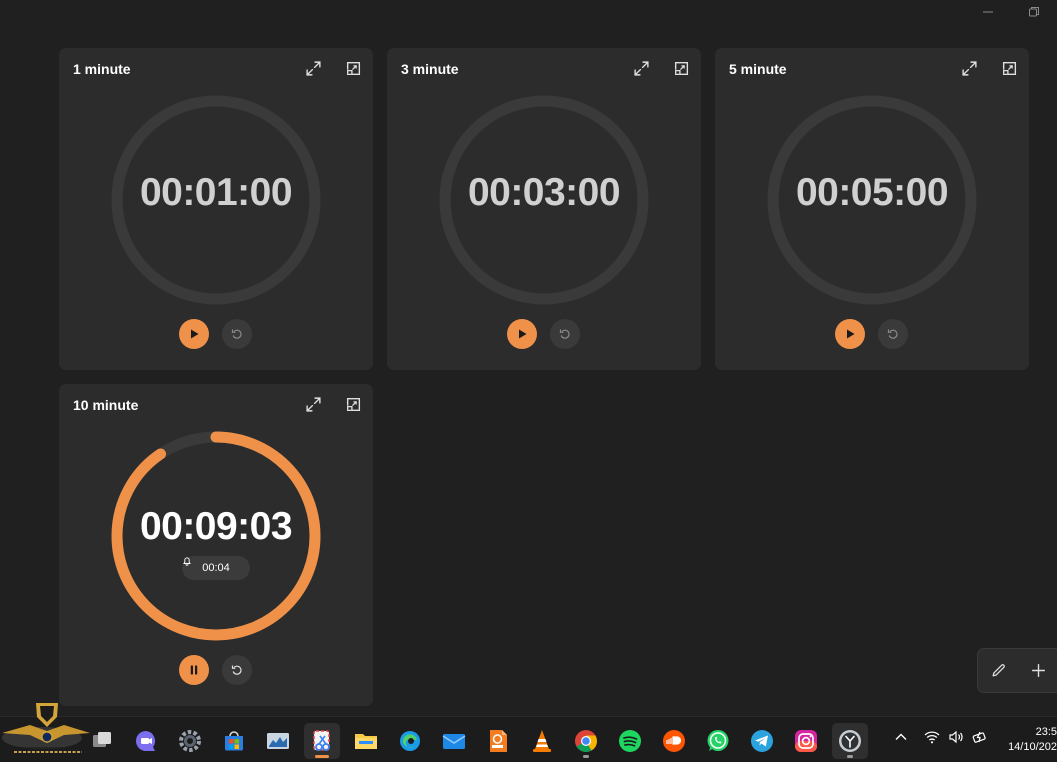  Describe the element at coordinates (544, 192) in the screenshot. I see `time-display: 00:03:00` at that location.